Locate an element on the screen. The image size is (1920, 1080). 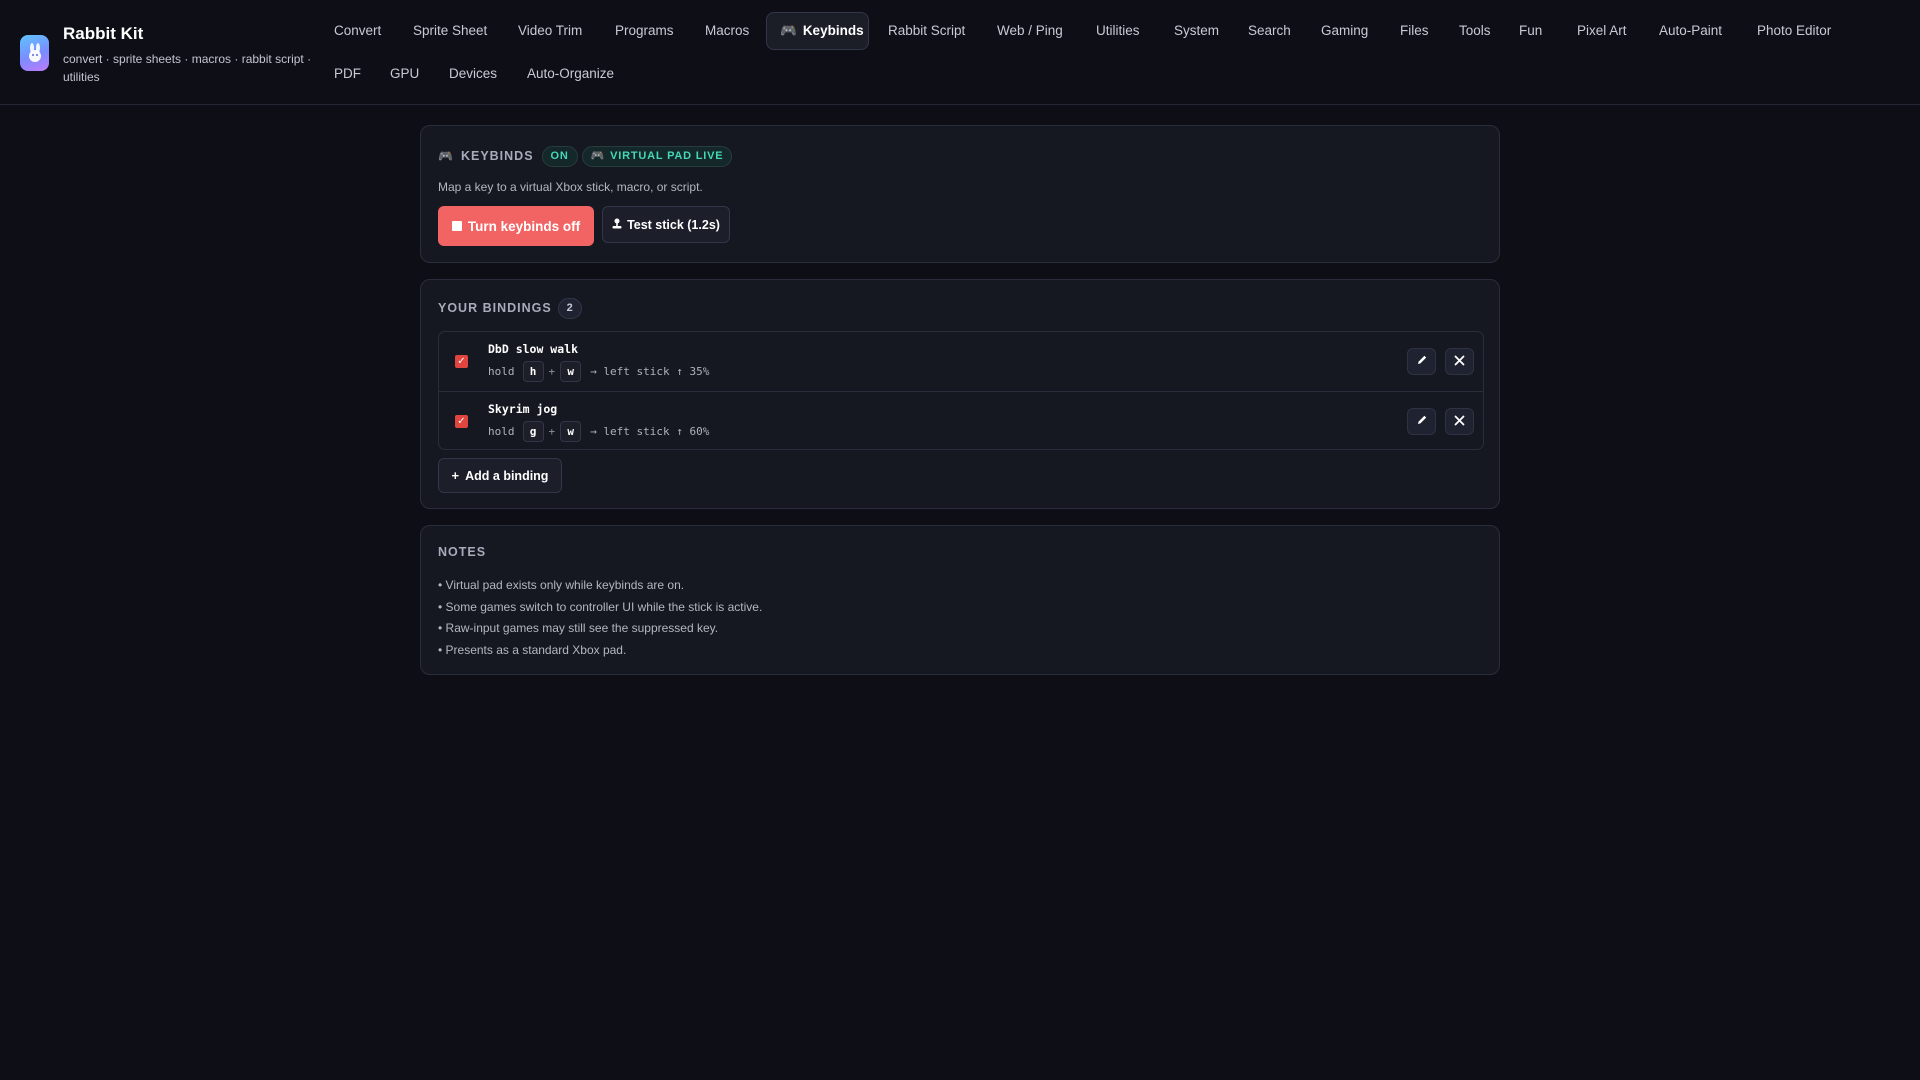
nav-keybinds-label: Keybinds is located at coordinates (833, 30).